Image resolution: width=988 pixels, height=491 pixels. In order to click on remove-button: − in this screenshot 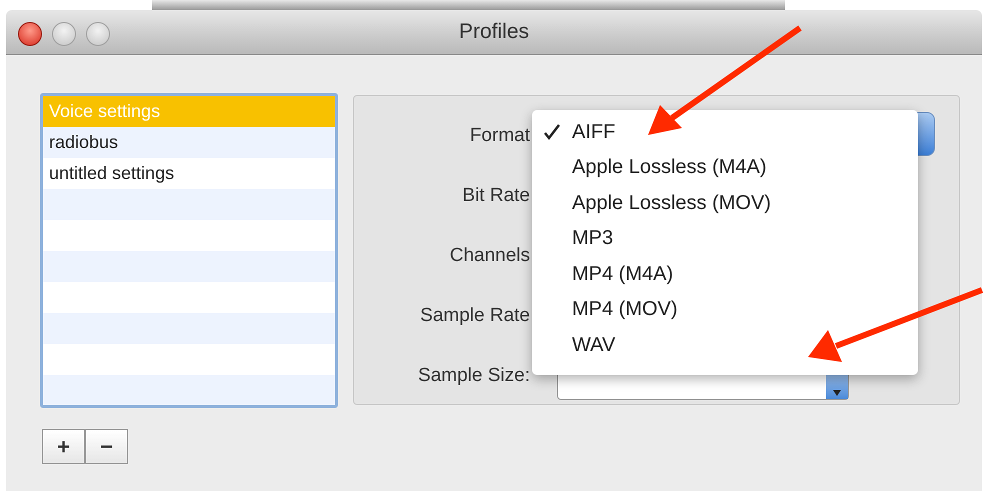, I will do `click(106, 446)`.